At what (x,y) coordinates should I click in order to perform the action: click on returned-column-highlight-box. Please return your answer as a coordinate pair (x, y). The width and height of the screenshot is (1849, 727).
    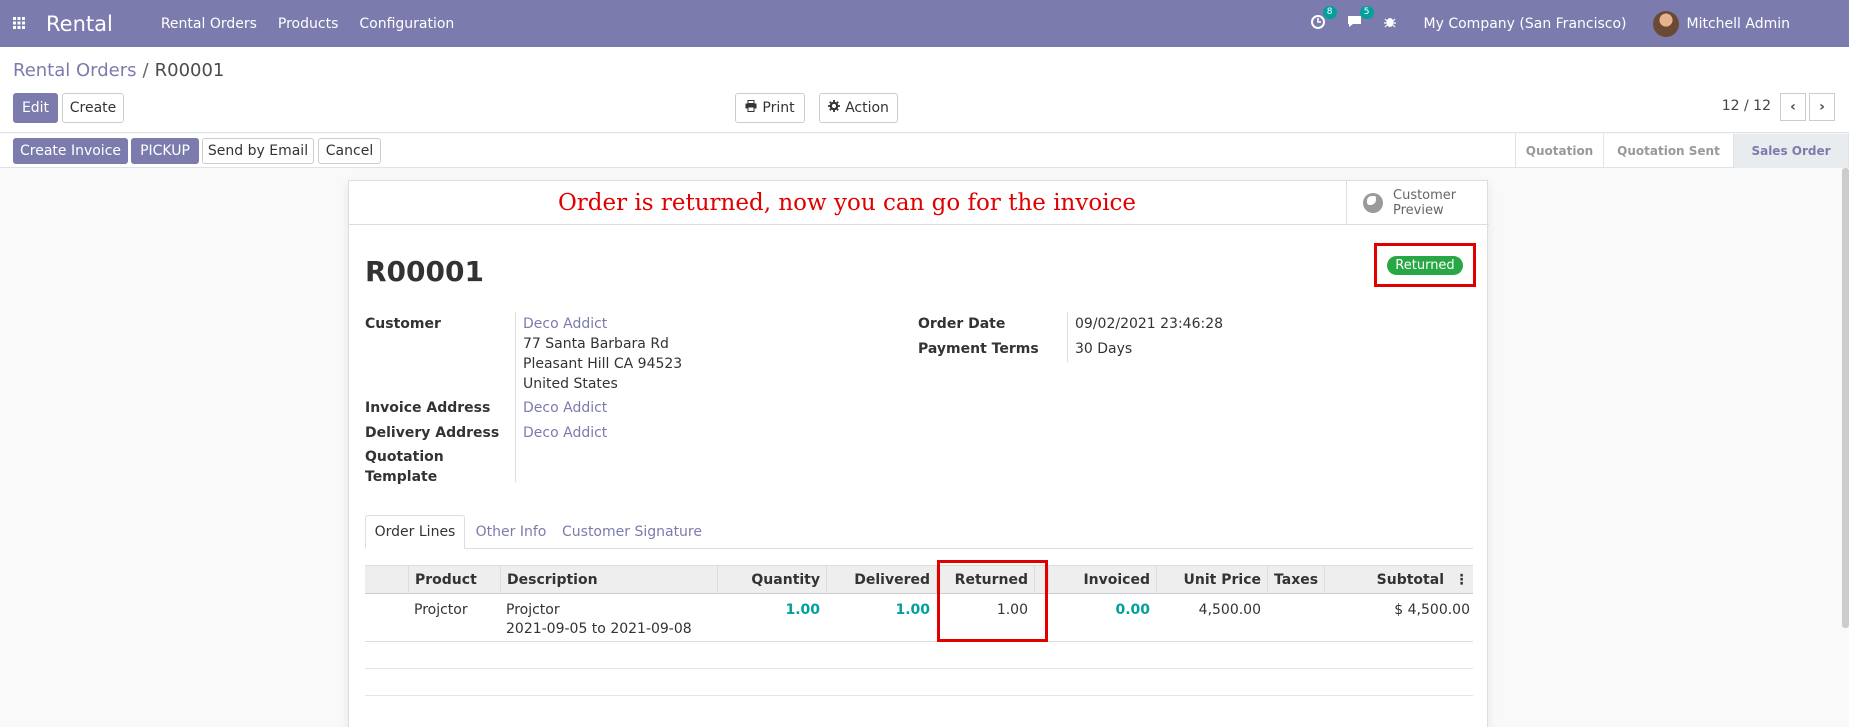
    Looking at the image, I should click on (992, 601).